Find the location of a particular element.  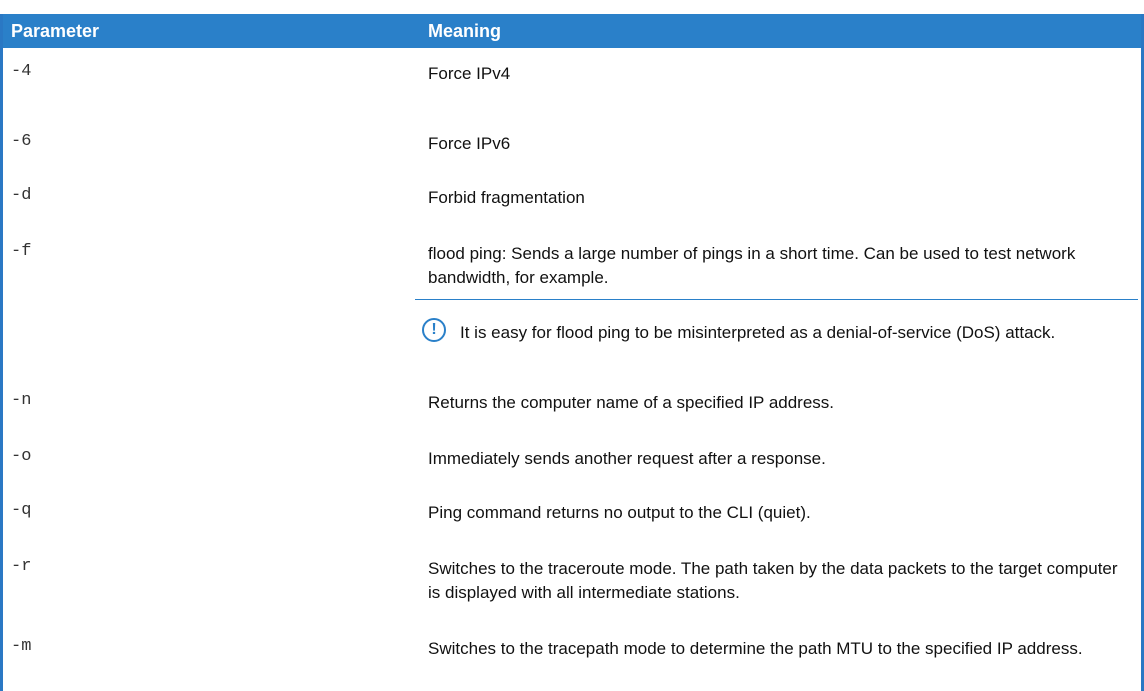

parameter-cell: -r is located at coordinates (21, 566).